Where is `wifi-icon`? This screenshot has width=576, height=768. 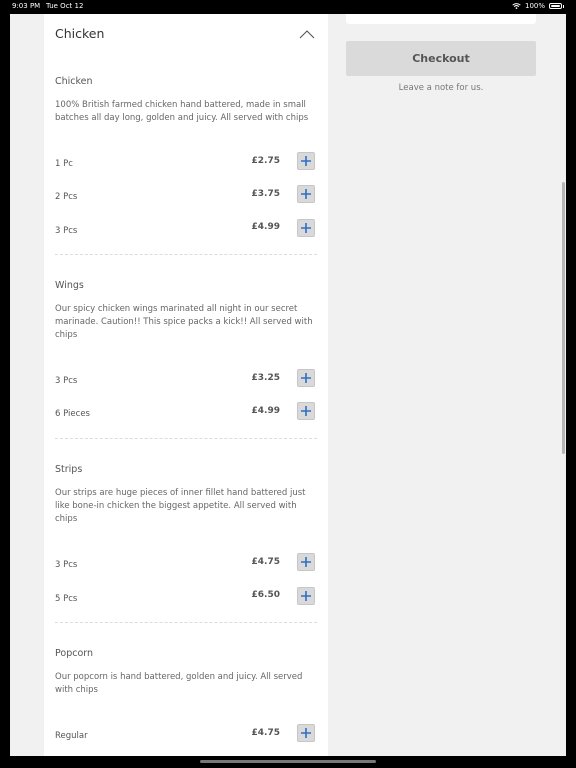 wifi-icon is located at coordinates (516, 6).